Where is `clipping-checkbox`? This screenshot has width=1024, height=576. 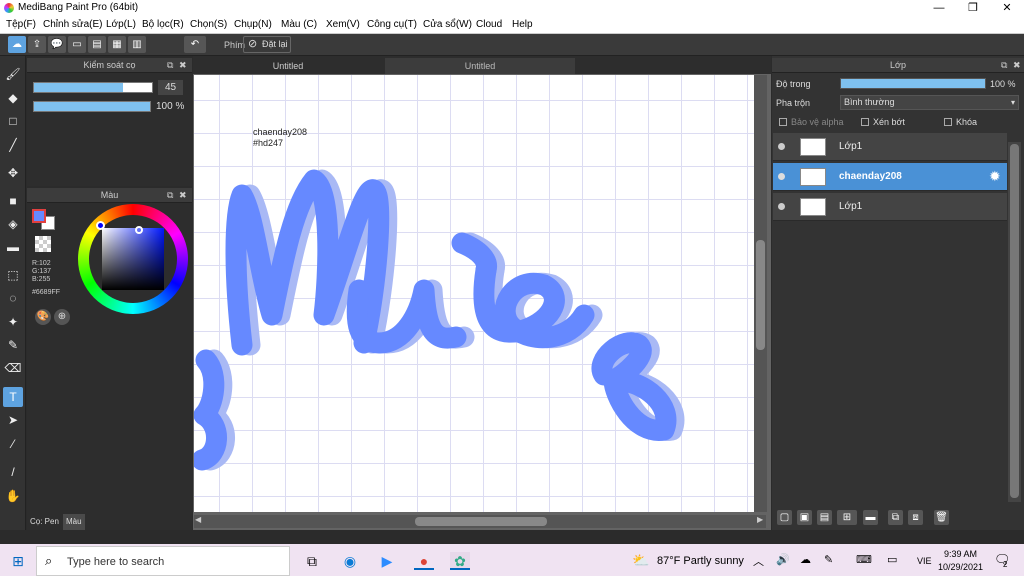 clipping-checkbox is located at coordinates (865, 122).